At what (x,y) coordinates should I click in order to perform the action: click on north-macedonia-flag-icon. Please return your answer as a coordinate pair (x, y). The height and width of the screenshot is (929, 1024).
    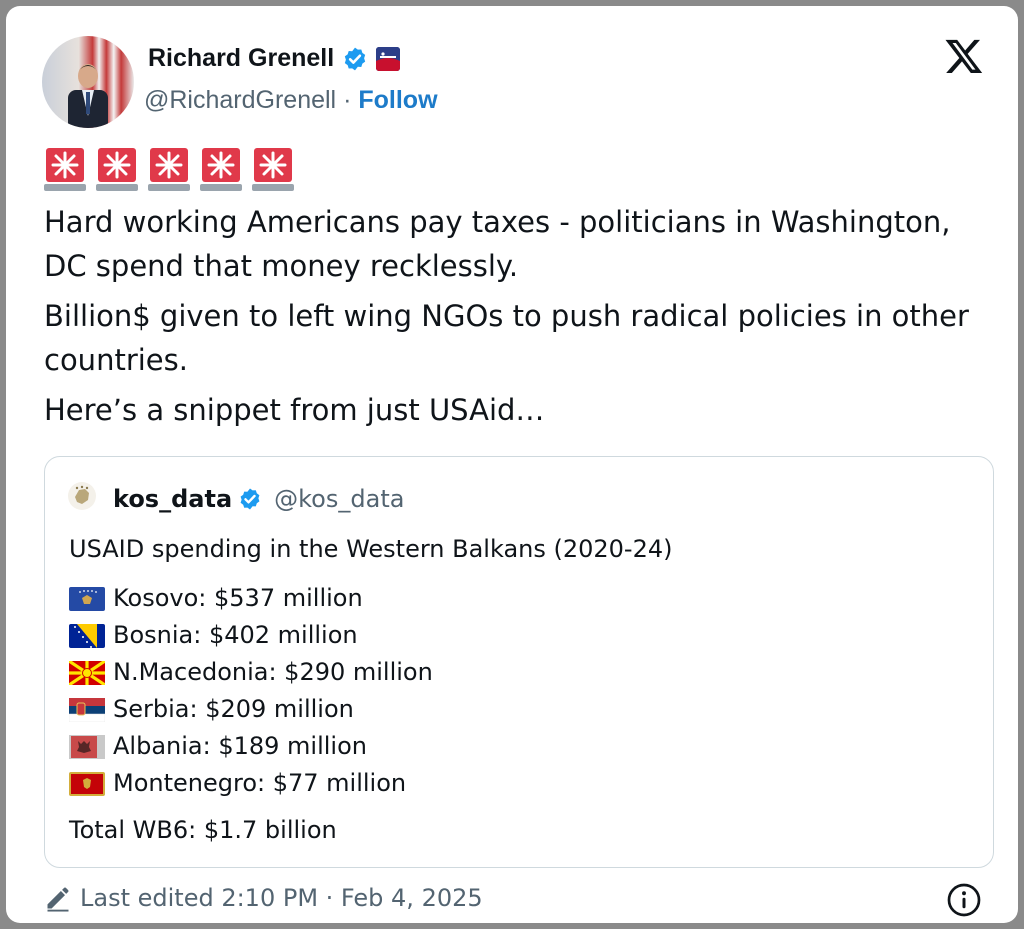
    Looking at the image, I should click on (87, 672).